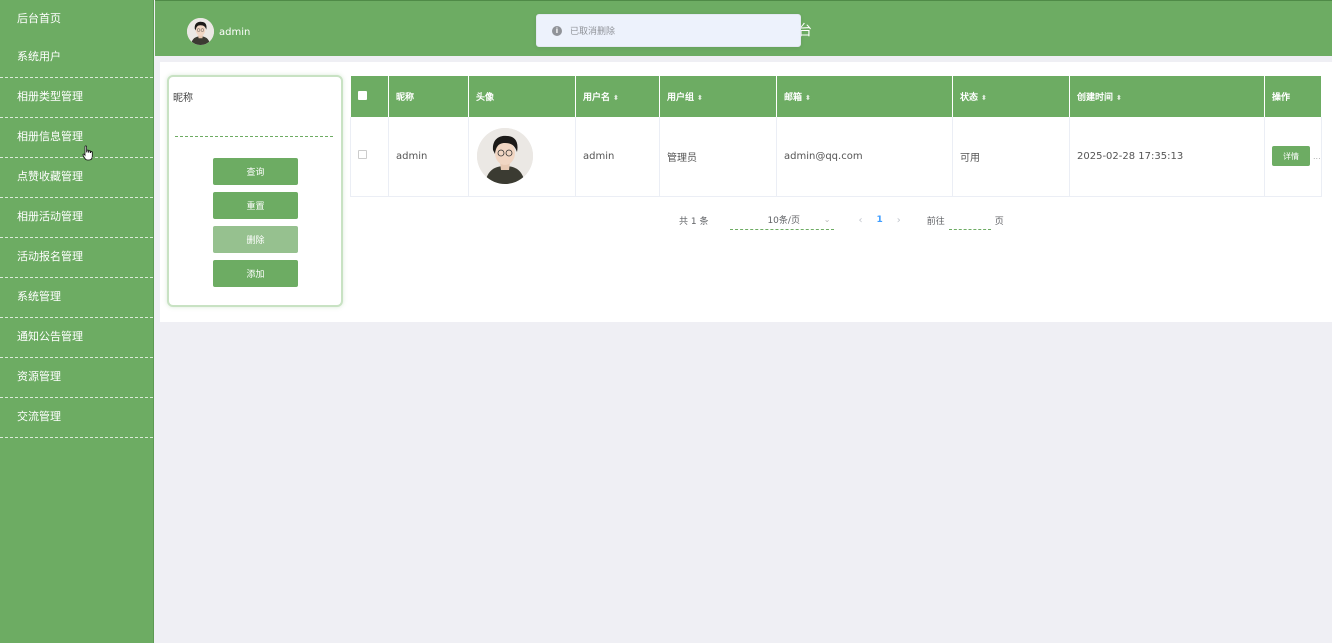 Image resolution: width=1332 pixels, height=643 pixels. Describe the element at coordinates (234, 32) in the screenshot. I see `header-username: admin` at that location.